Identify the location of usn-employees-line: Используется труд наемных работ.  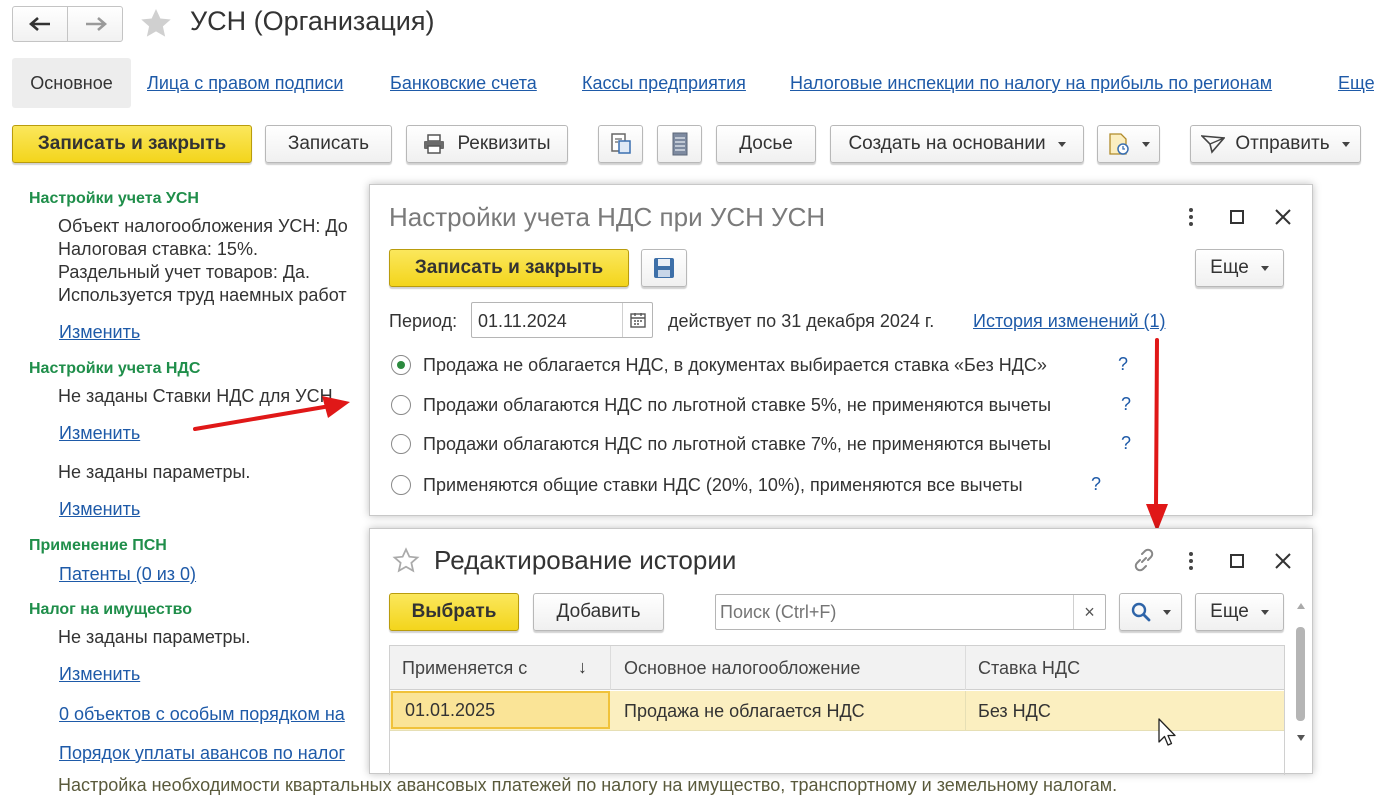
(202, 295).